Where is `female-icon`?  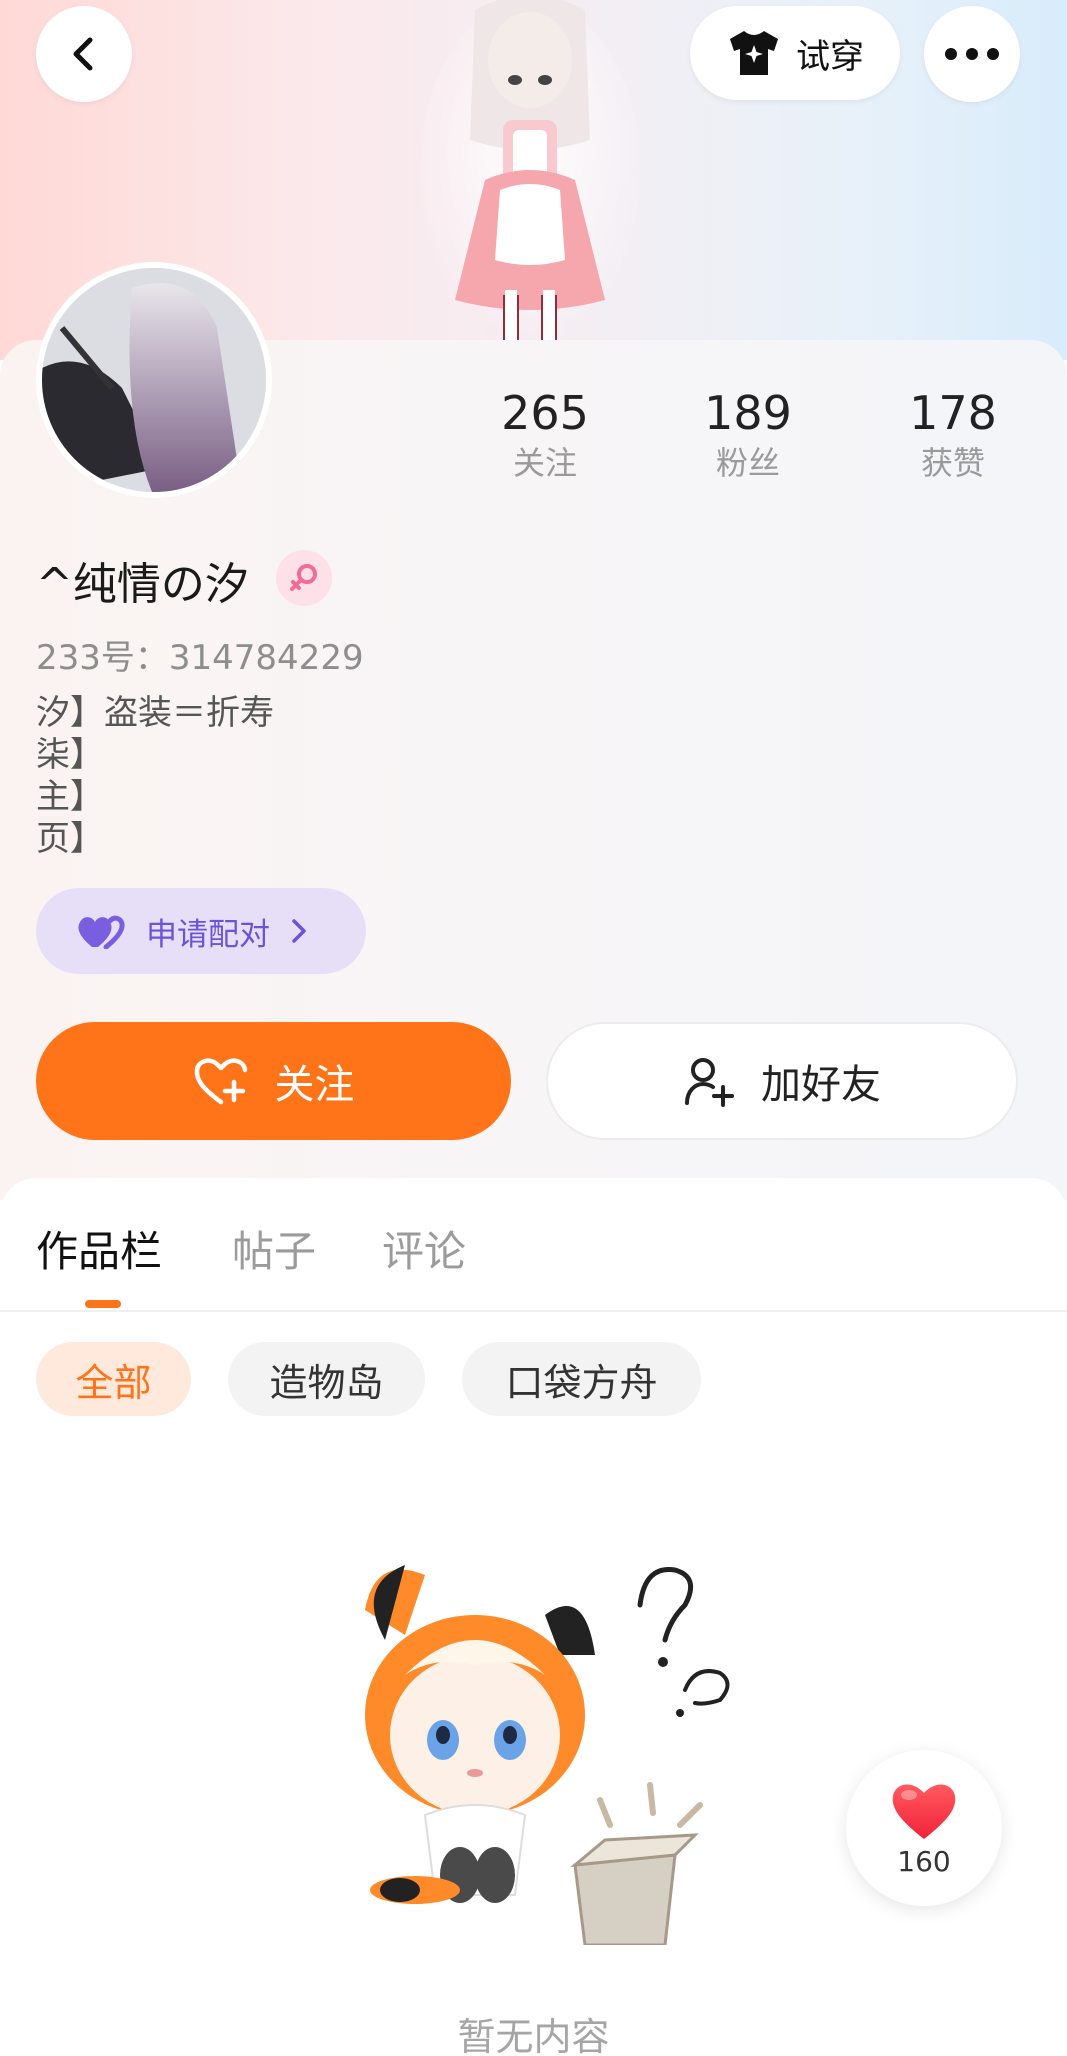 female-icon is located at coordinates (303, 577).